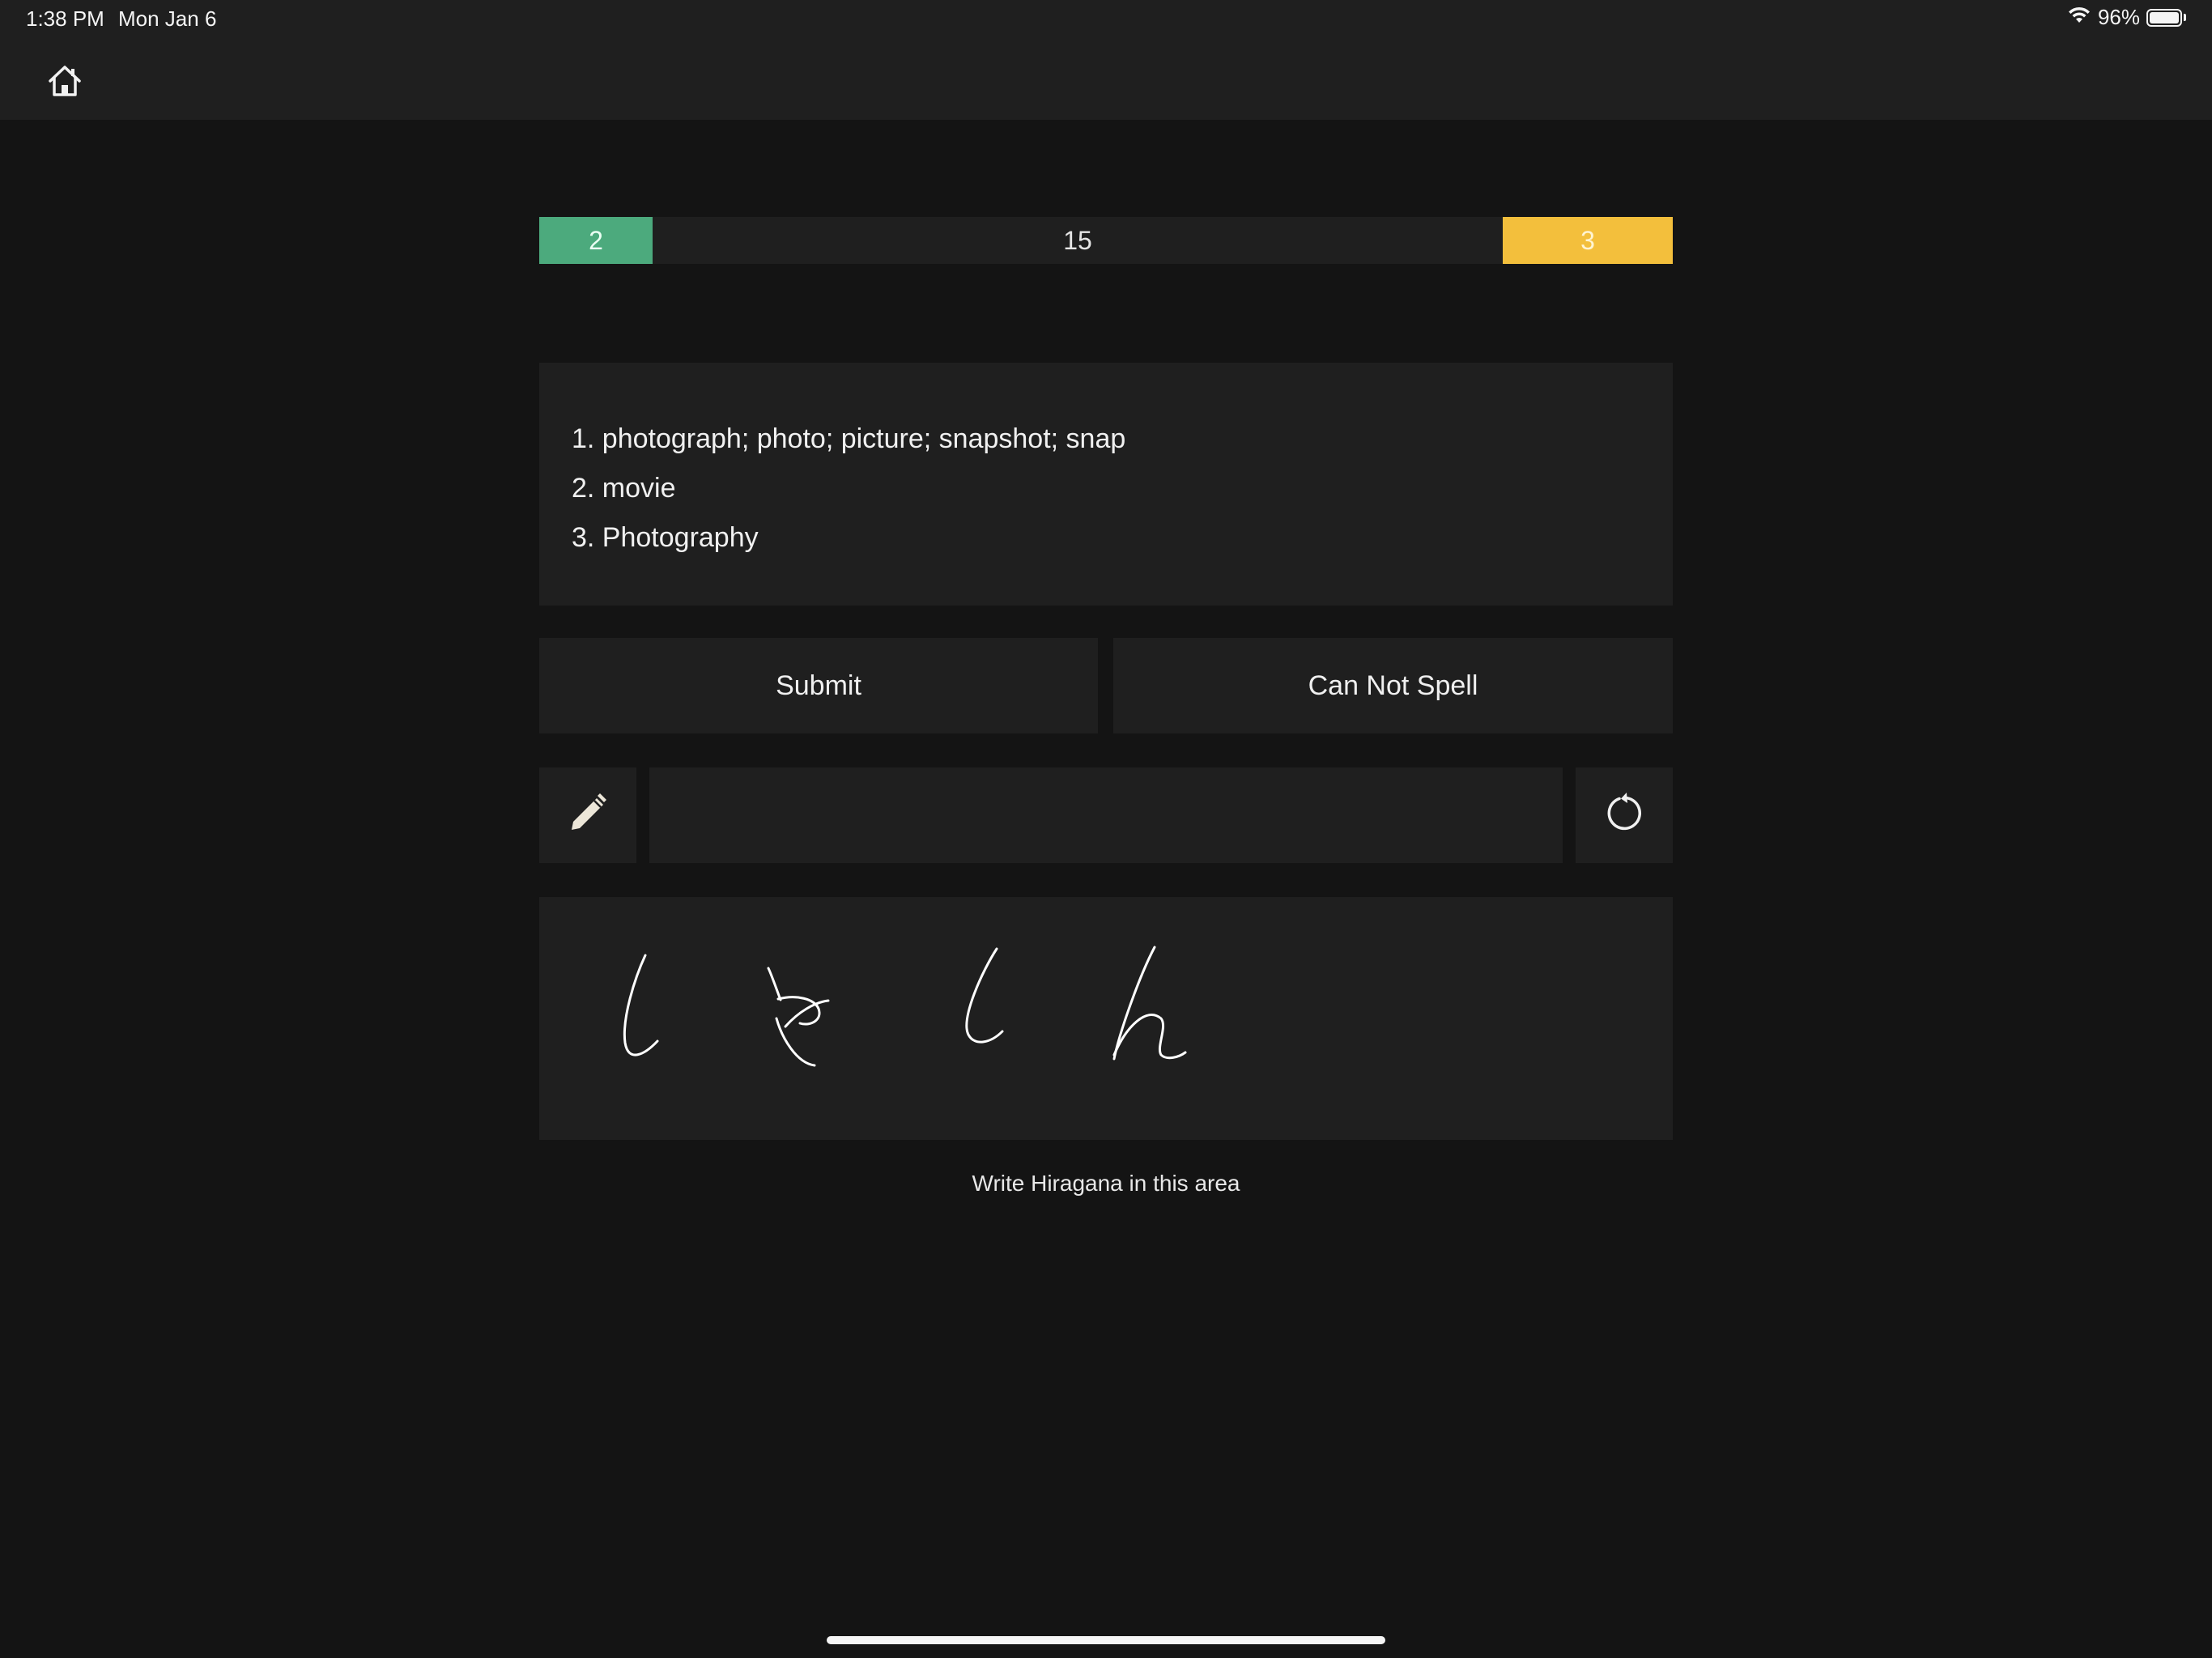  What do you see at coordinates (64, 85) in the screenshot?
I see `home-icon` at bounding box center [64, 85].